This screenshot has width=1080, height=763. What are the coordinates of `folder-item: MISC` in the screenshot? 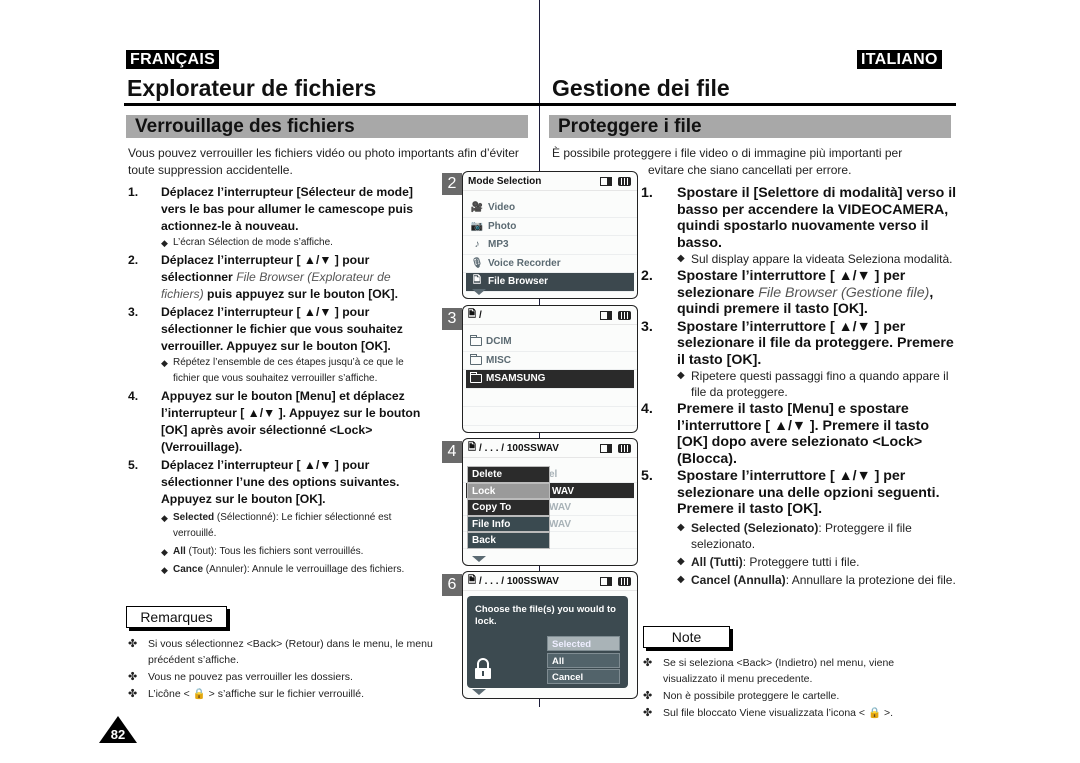 It's located at (550, 361).